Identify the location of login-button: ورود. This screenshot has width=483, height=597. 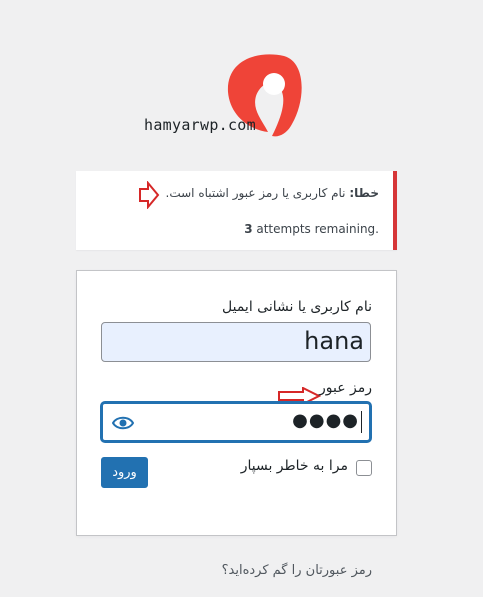
(124, 472).